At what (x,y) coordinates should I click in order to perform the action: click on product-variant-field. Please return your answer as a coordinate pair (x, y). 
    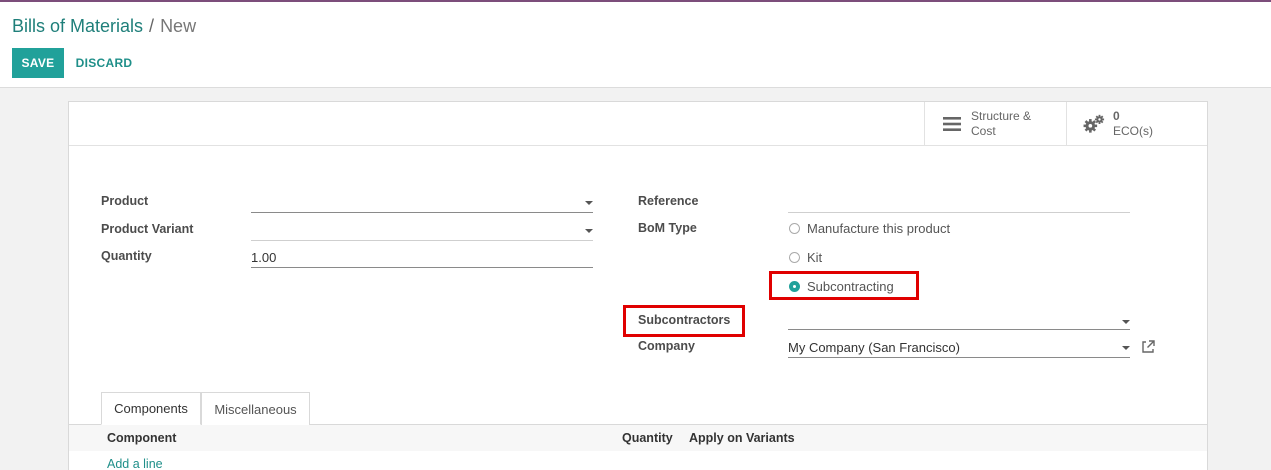
    Looking at the image, I should click on (422, 231).